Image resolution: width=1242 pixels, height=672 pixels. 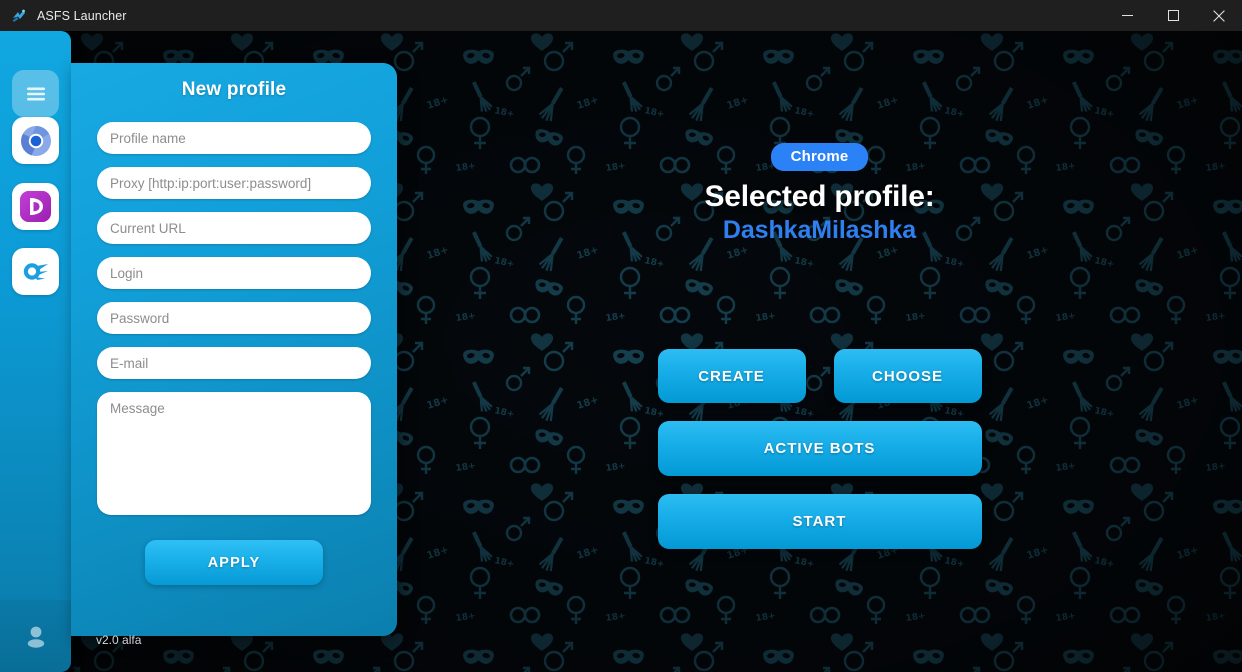 I want to click on dolphin-anty-icon, so click(x=35, y=206).